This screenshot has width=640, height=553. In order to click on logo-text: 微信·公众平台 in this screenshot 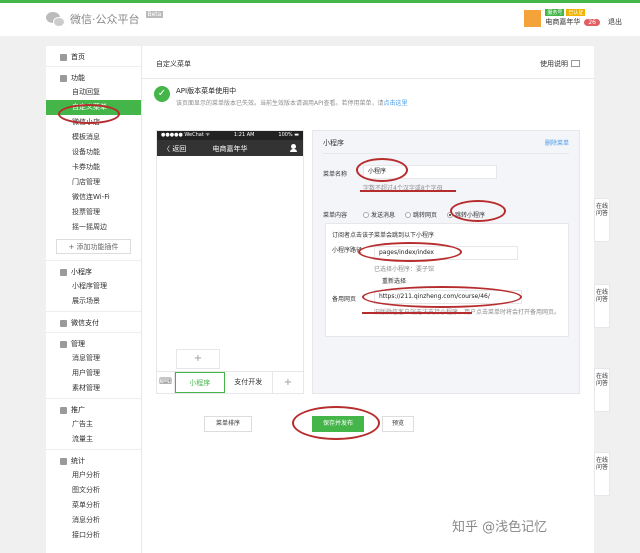, I will do `click(105, 19)`.